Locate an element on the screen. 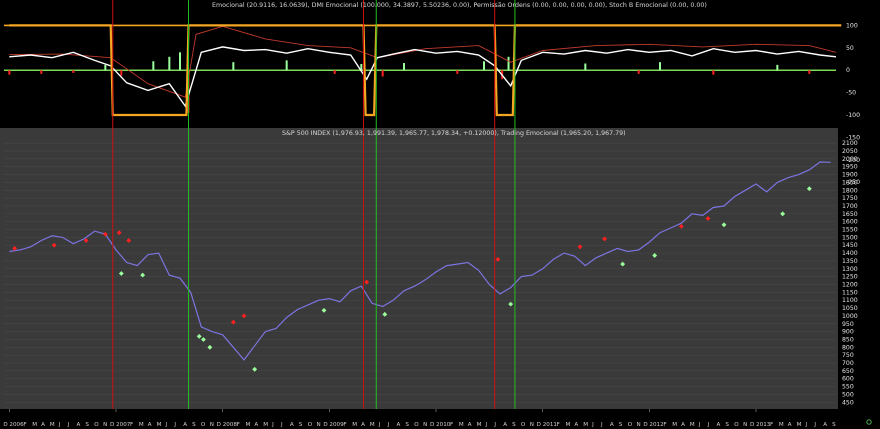 Image resolution: width=880 pixels, height=429 pixels. price-tick-label: 850 is located at coordinates (848, 339).